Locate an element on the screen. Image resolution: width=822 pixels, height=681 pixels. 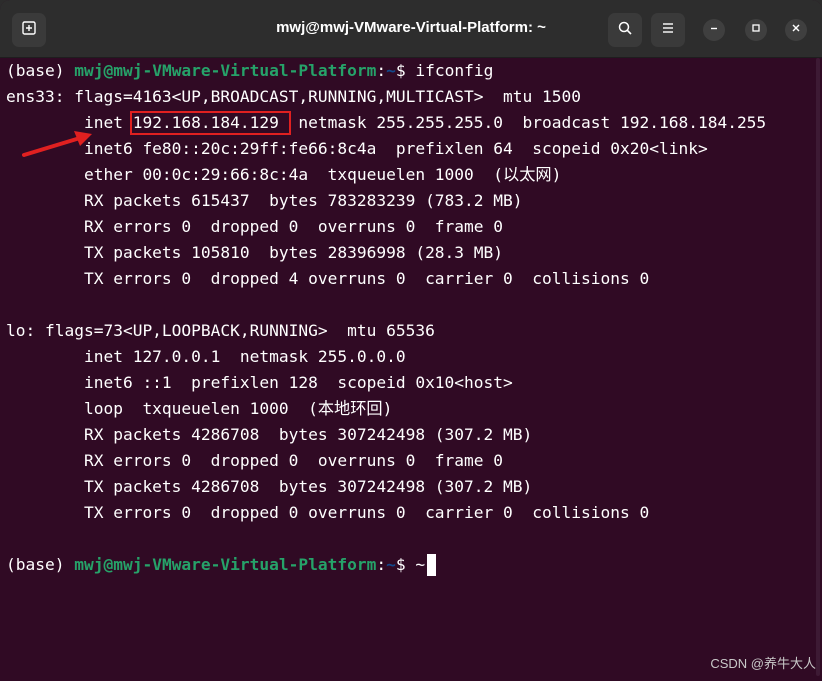
search-icon is located at coordinates (625, 30).